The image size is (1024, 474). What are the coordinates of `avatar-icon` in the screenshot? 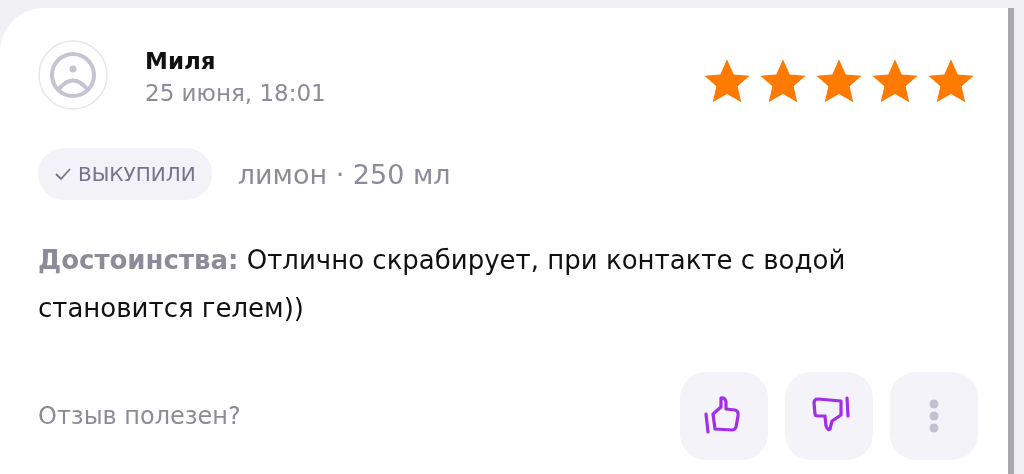 It's located at (73, 75).